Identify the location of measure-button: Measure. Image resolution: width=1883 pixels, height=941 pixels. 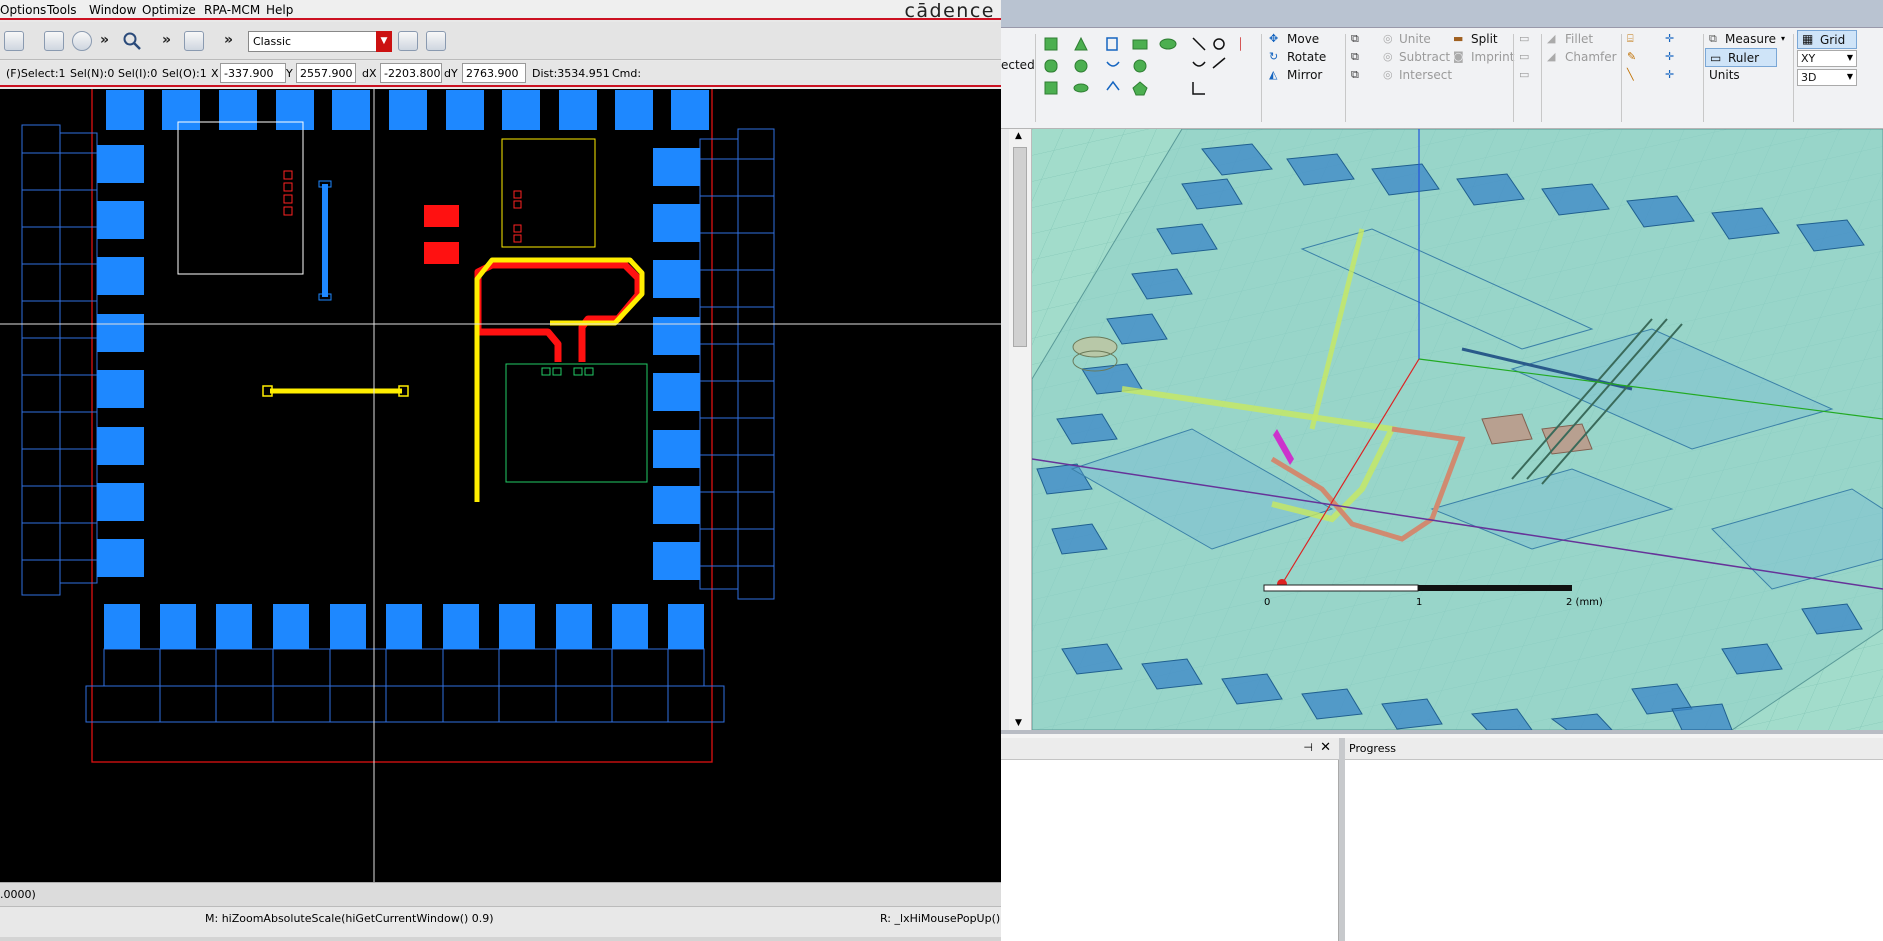
(1750, 39).